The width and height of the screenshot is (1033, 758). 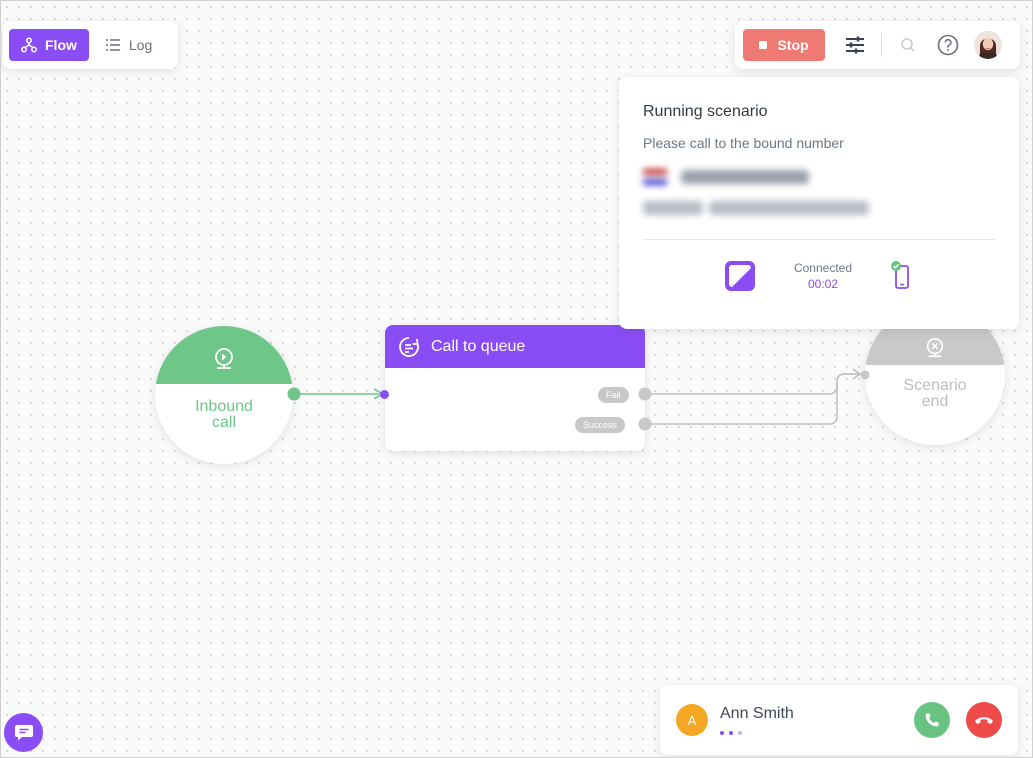 I want to click on panel-subtitle: Please call to the bound number, so click(x=743, y=143).